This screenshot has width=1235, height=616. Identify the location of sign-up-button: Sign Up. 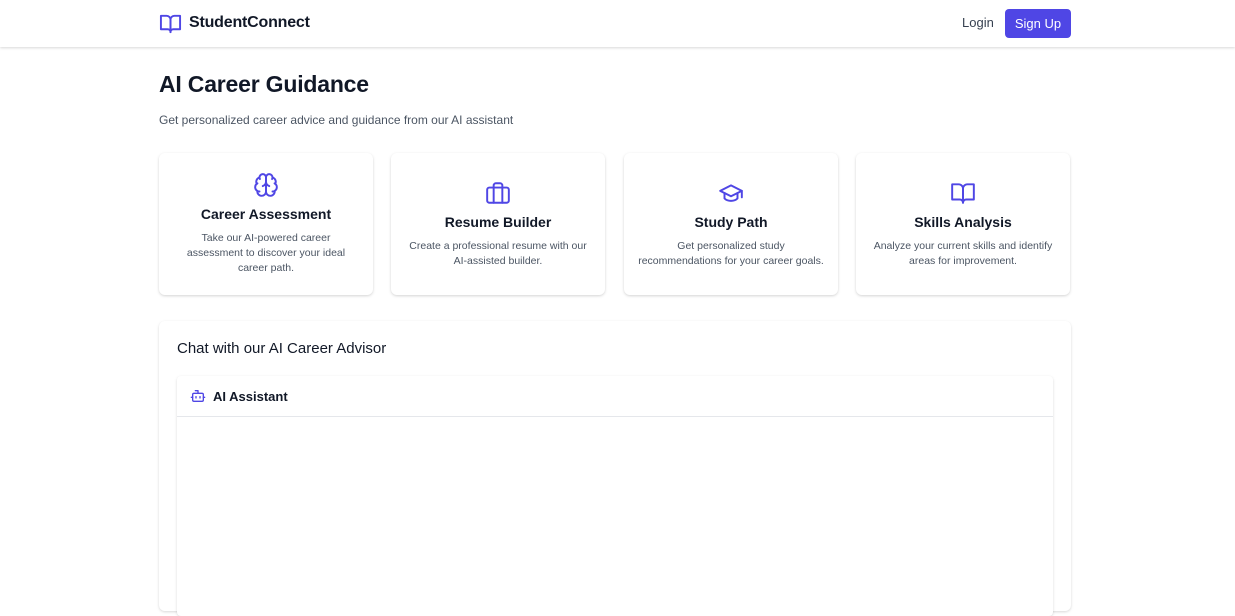
(1038, 23).